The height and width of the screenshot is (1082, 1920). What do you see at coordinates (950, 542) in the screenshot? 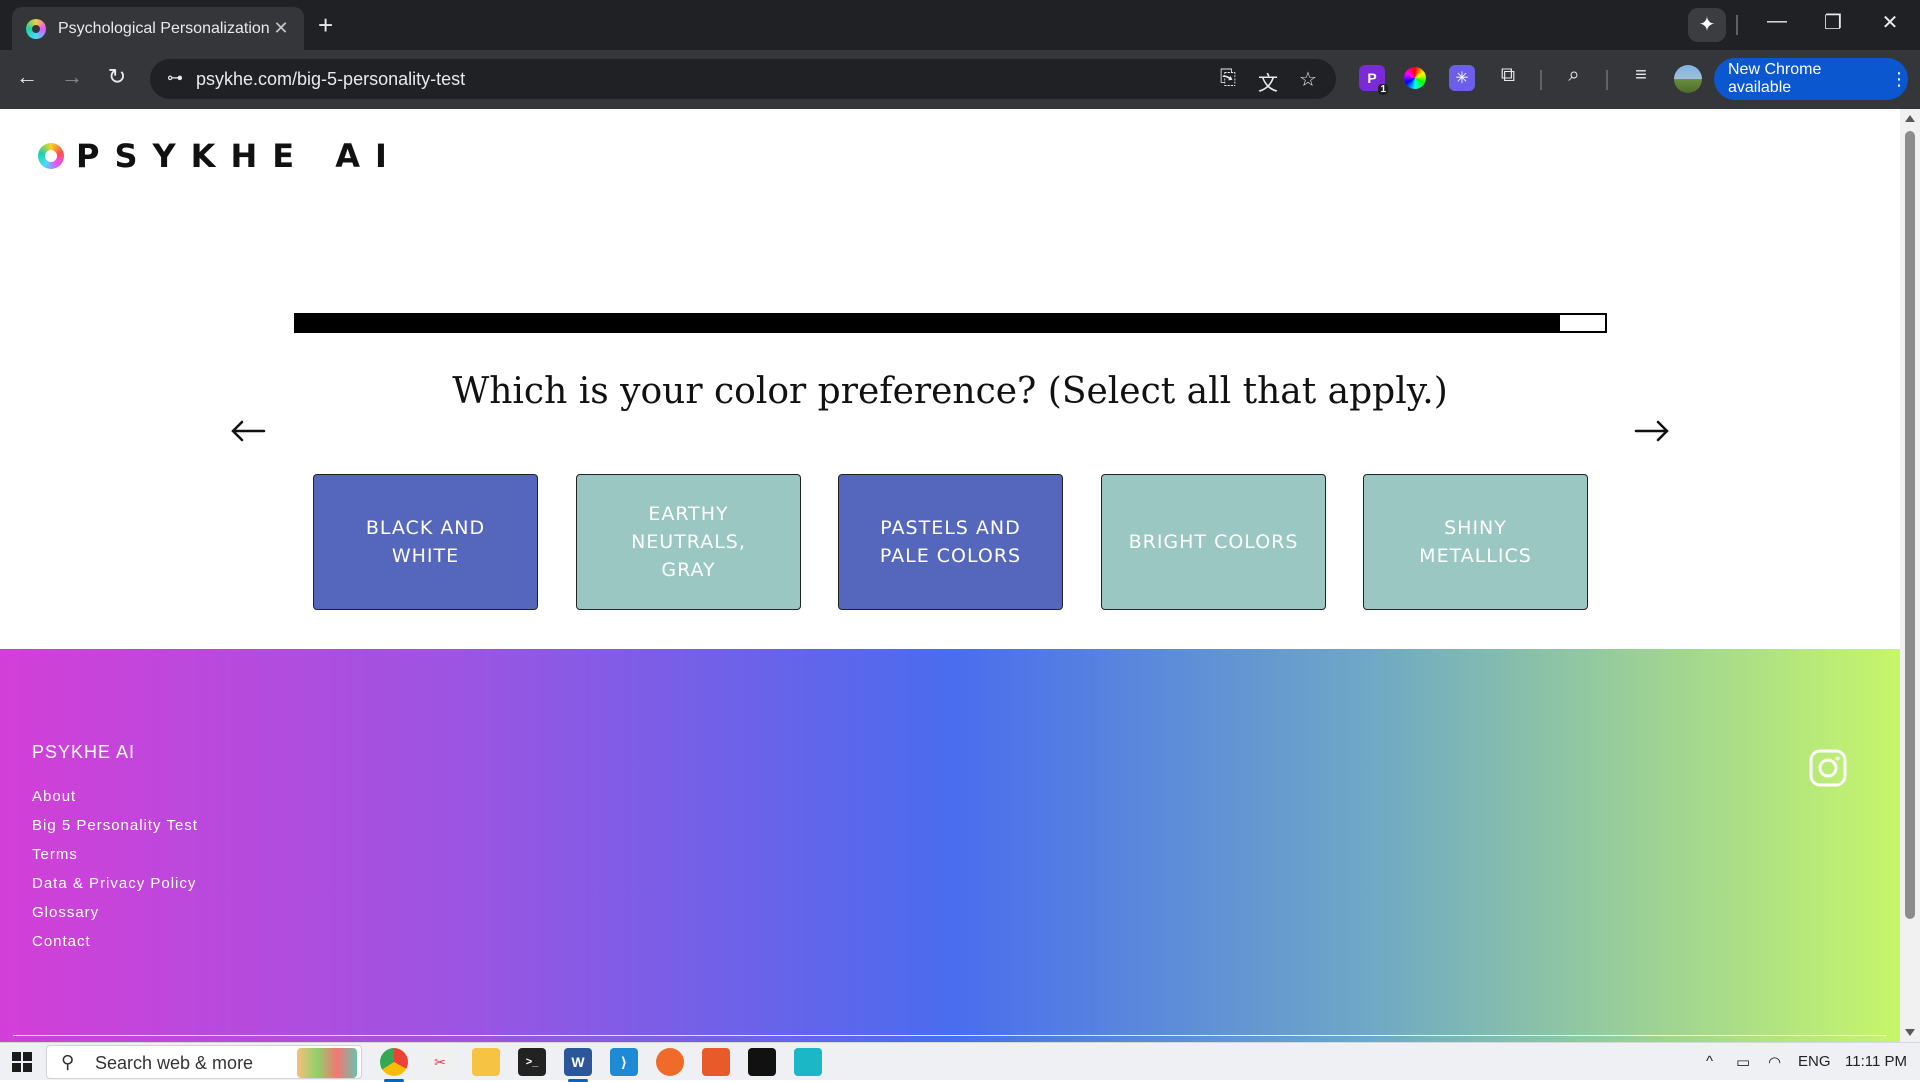
I see `option-pastels-and-pale-colors: PASTELS AND PALE COLORS` at bounding box center [950, 542].